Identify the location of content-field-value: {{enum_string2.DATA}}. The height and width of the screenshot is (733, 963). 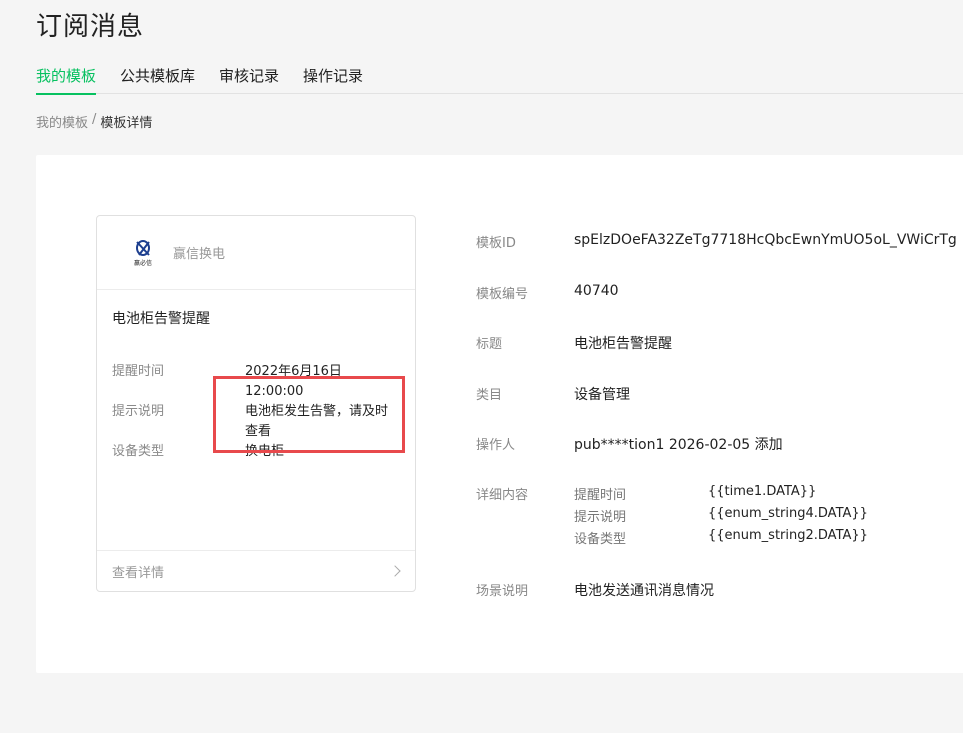
(788, 535).